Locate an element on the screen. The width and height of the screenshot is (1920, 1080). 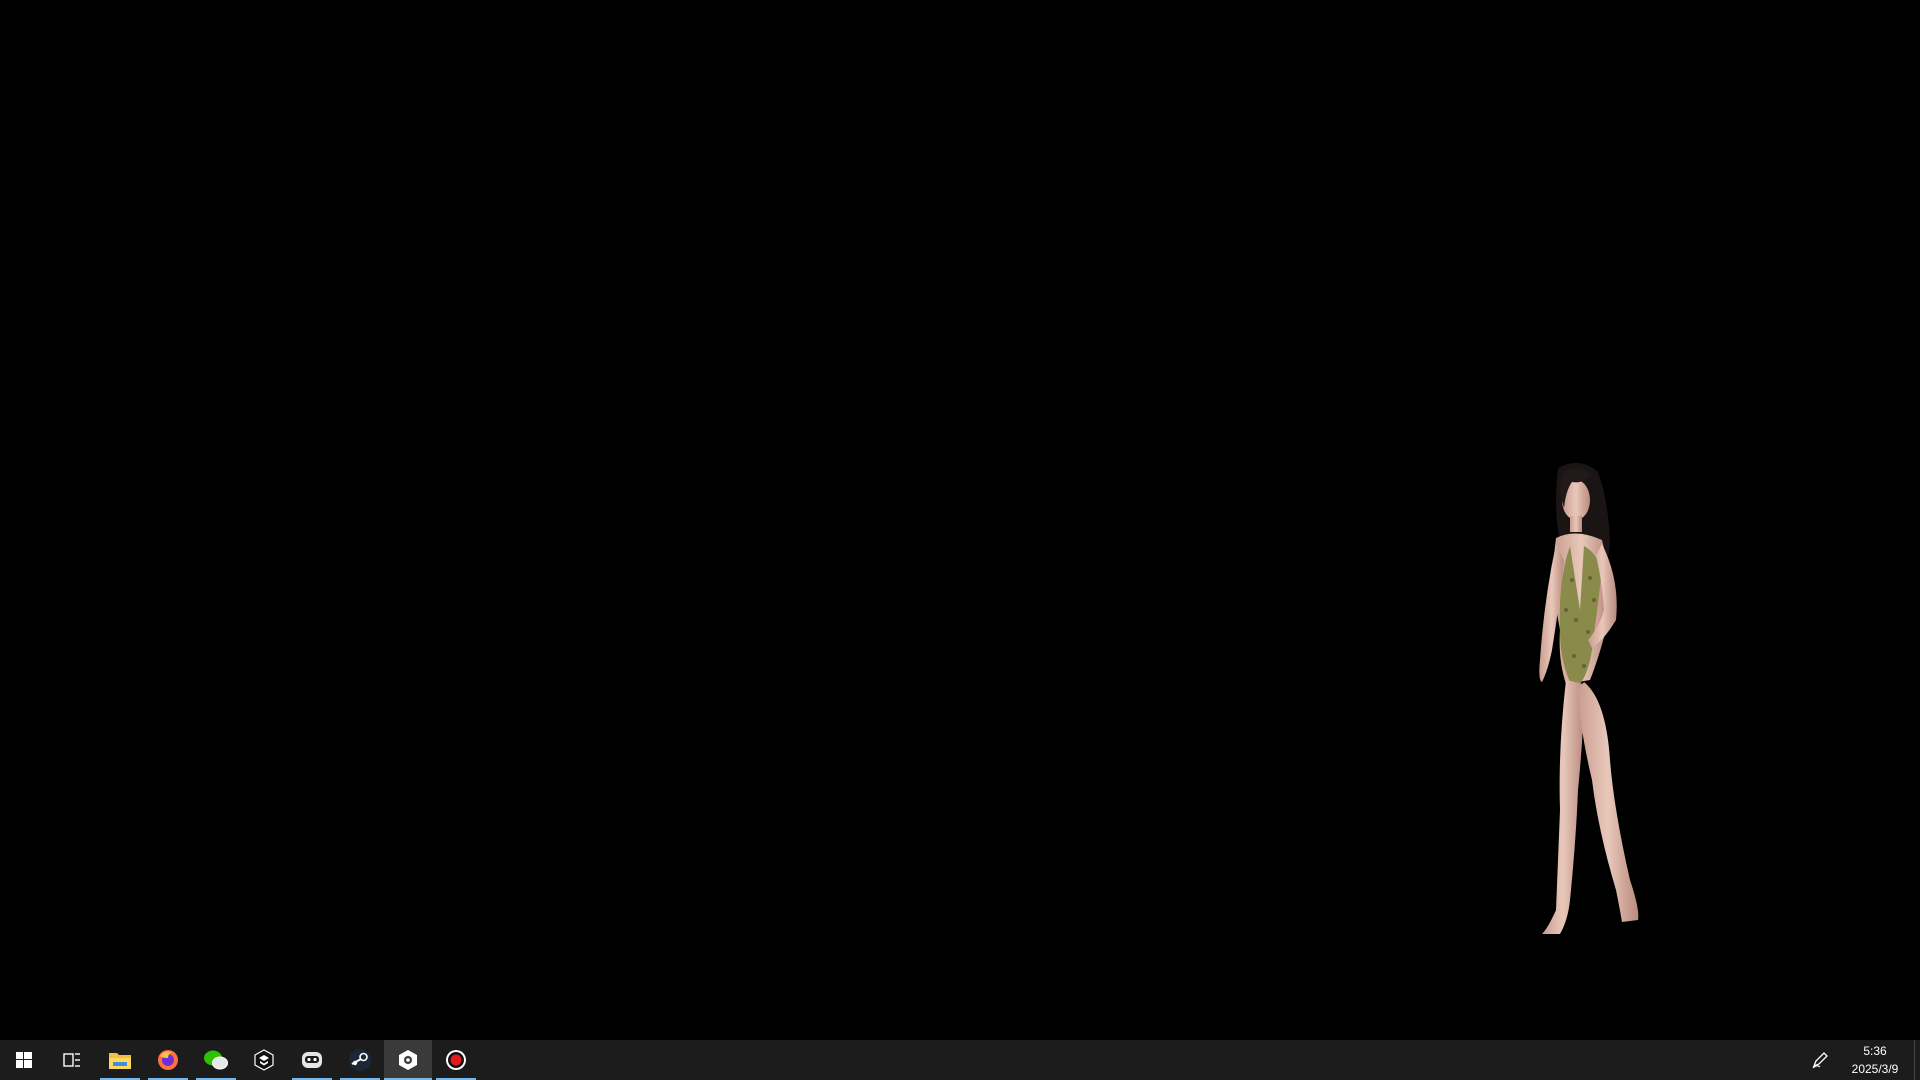
taskbar-app-cube is located at coordinates (264, 1060).